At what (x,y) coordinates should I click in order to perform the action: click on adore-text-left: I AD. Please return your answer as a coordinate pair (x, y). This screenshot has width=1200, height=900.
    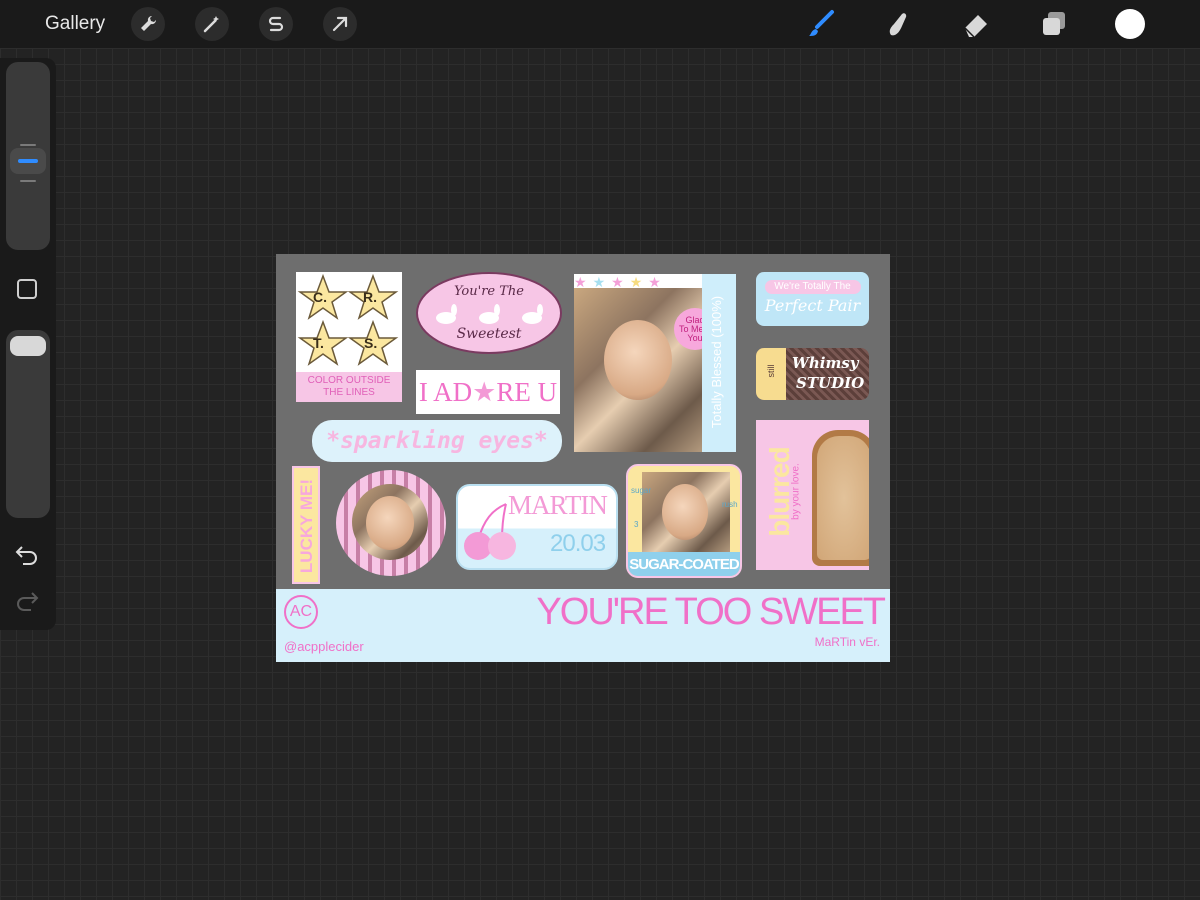
    Looking at the image, I should click on (445, 392).